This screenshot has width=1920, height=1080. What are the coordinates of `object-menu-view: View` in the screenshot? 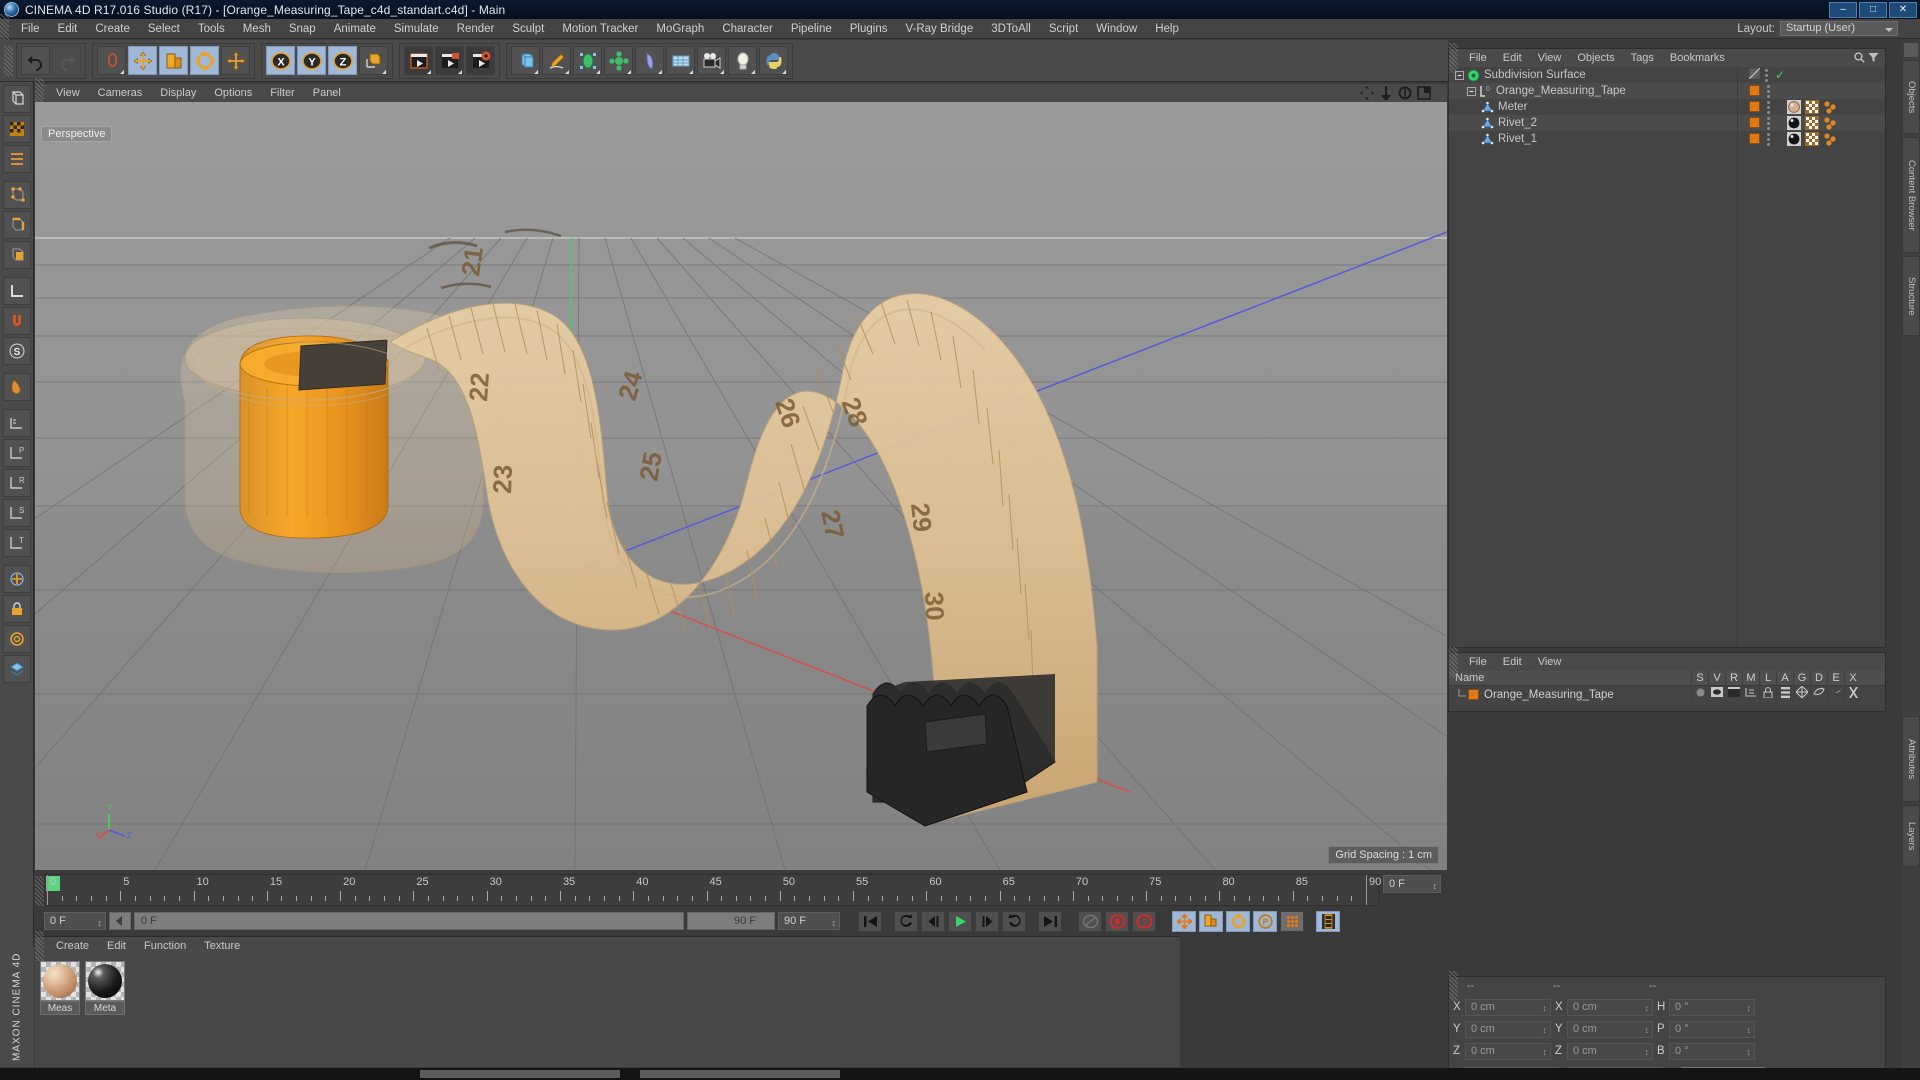 It's located at (1550, 58).